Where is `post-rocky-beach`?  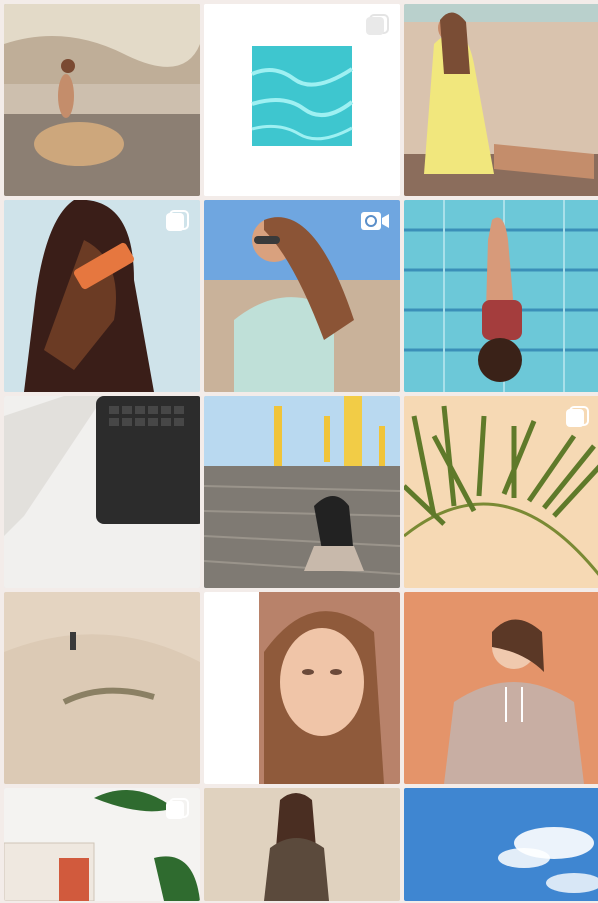 post-rocky-beach is located at coordinates (102, 100).